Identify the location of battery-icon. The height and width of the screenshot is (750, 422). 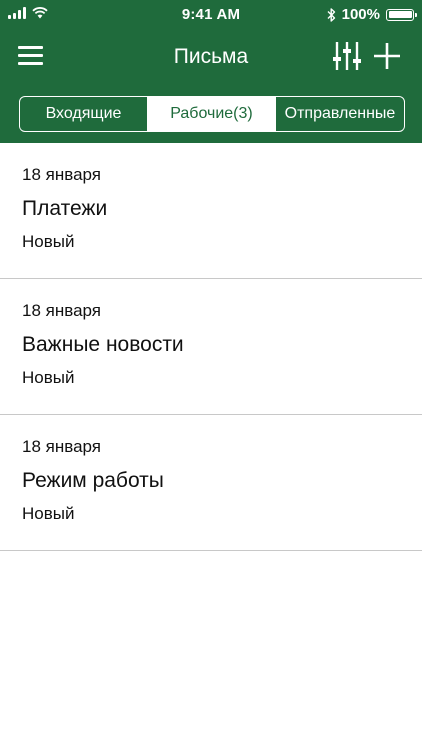
(401, 14).